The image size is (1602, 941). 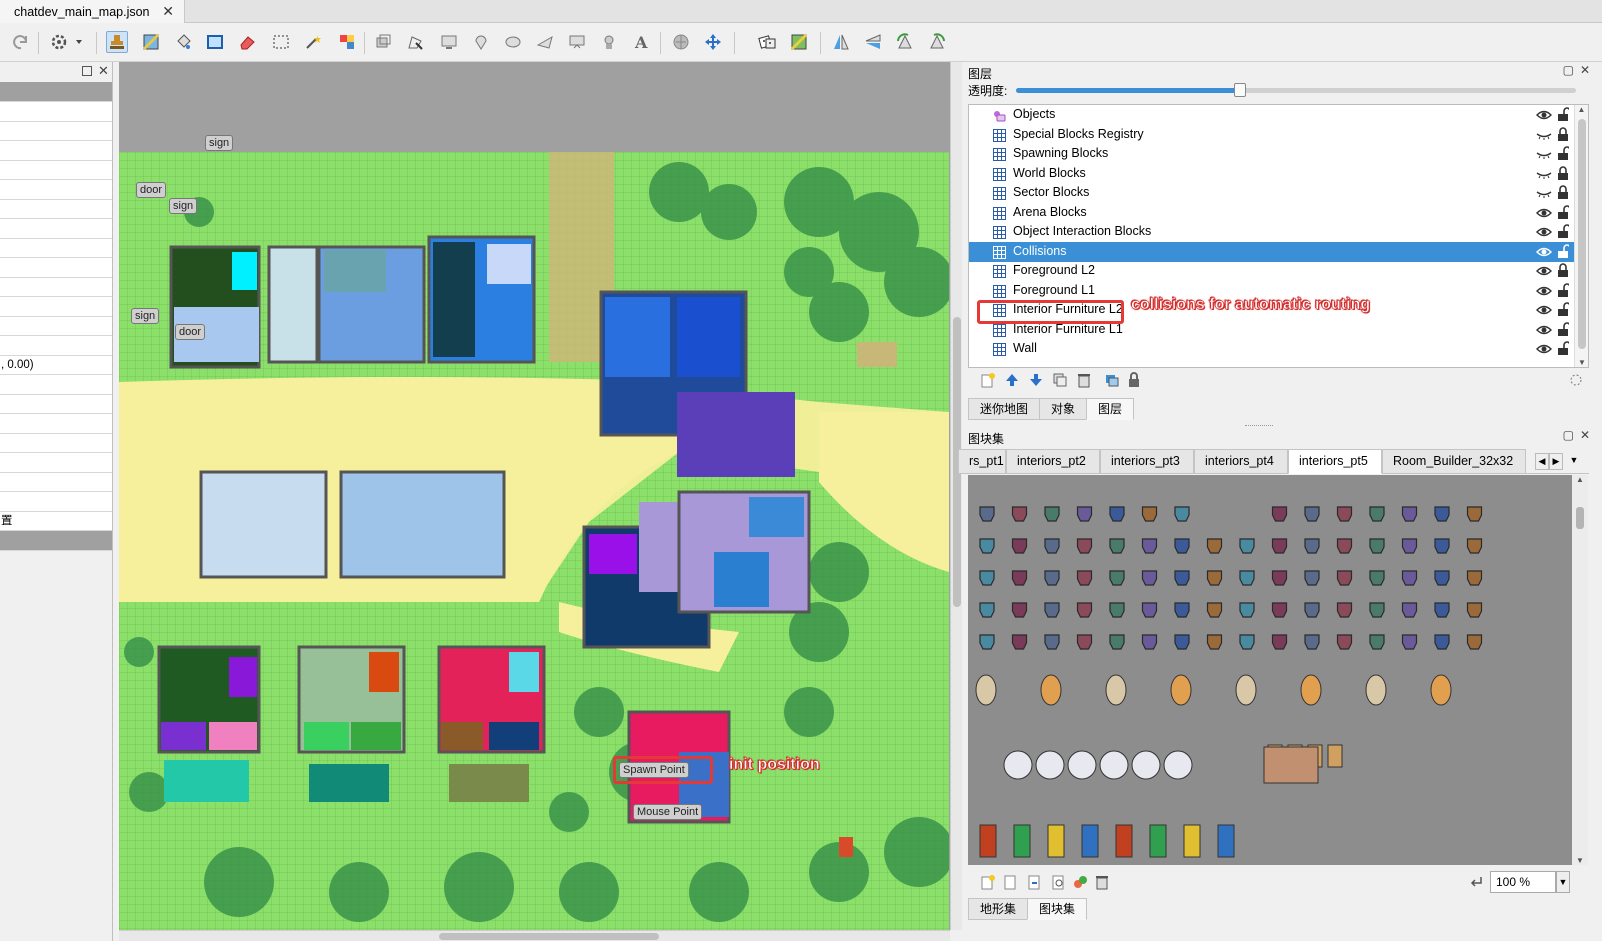 What do you see at coordinates (799, 42) in the screenshot?
I see `wangfill-mode-icon` at bounding box center [799, 42].